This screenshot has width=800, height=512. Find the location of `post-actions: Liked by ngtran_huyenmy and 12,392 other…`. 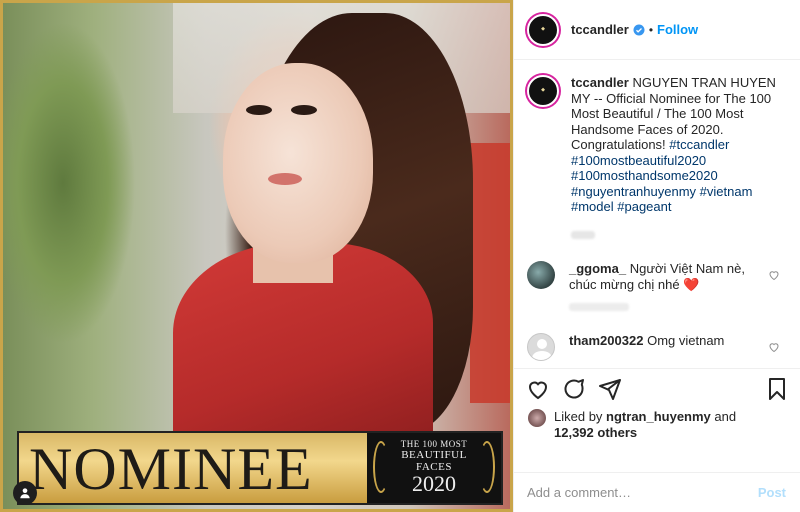

post-actions: Liked by ngtran_huyenmy and 12,392 other… is located at coordinates (657, 428).